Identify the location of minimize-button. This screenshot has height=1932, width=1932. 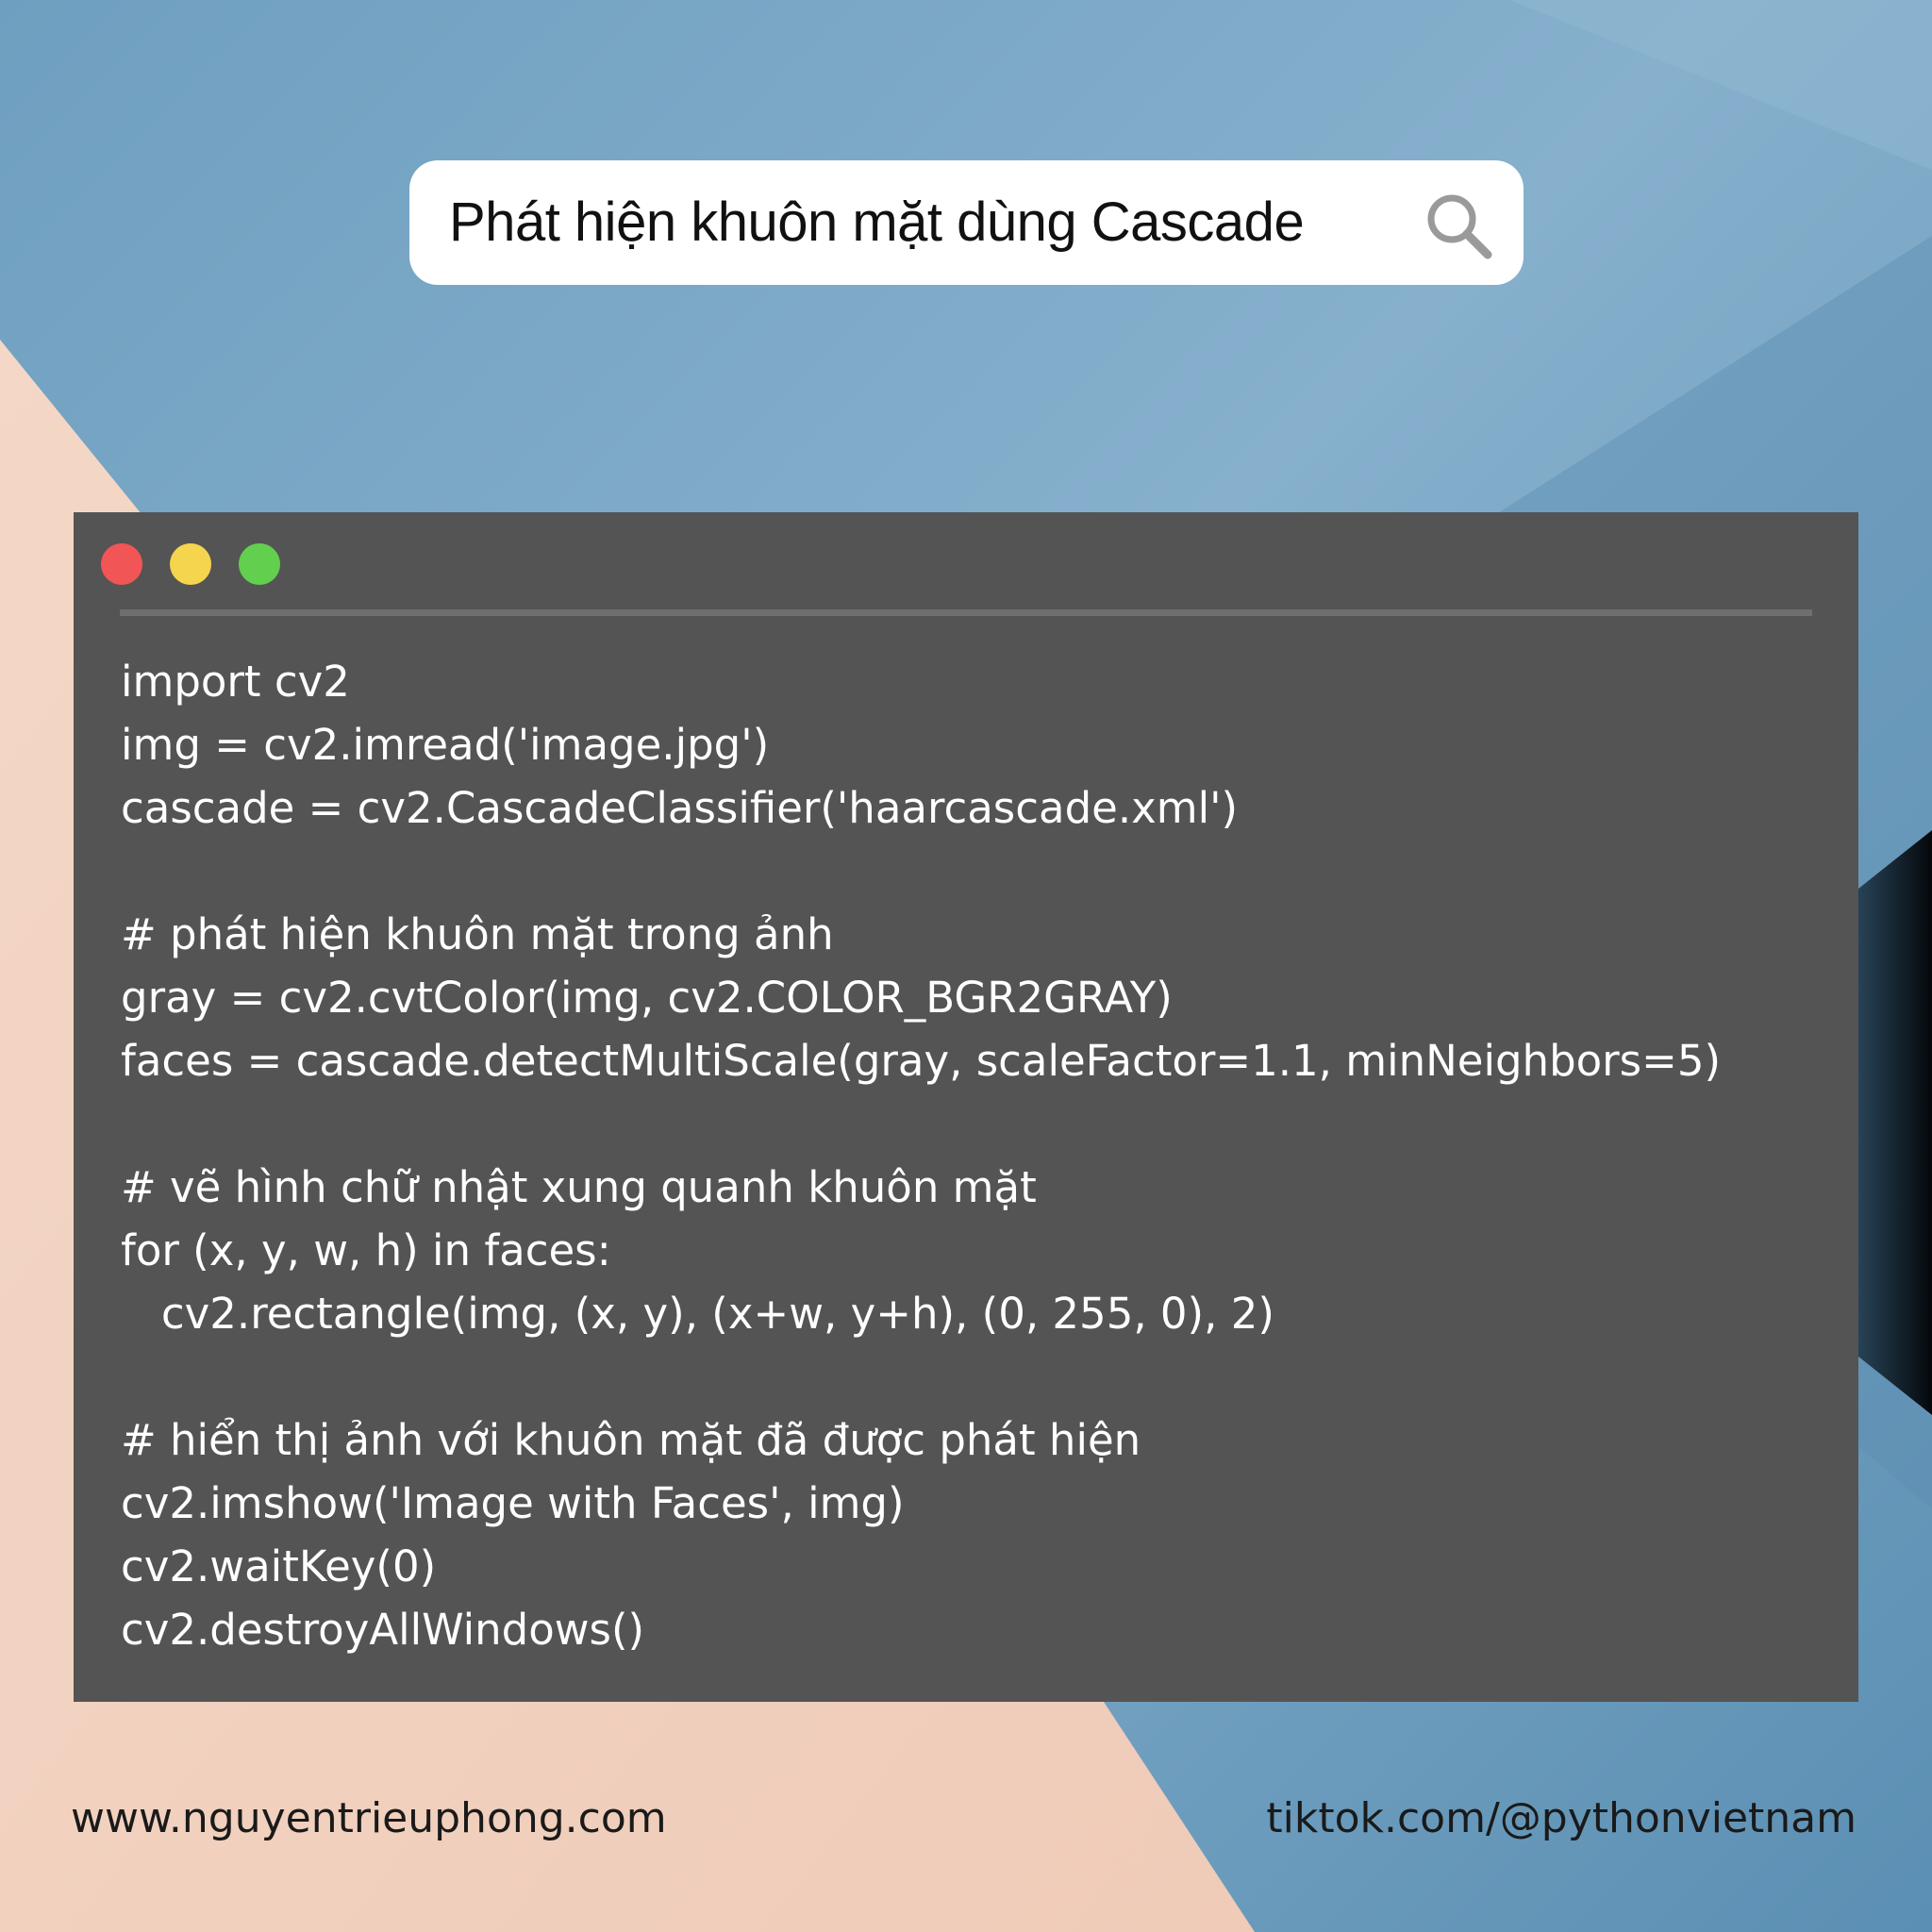
(190, 564).